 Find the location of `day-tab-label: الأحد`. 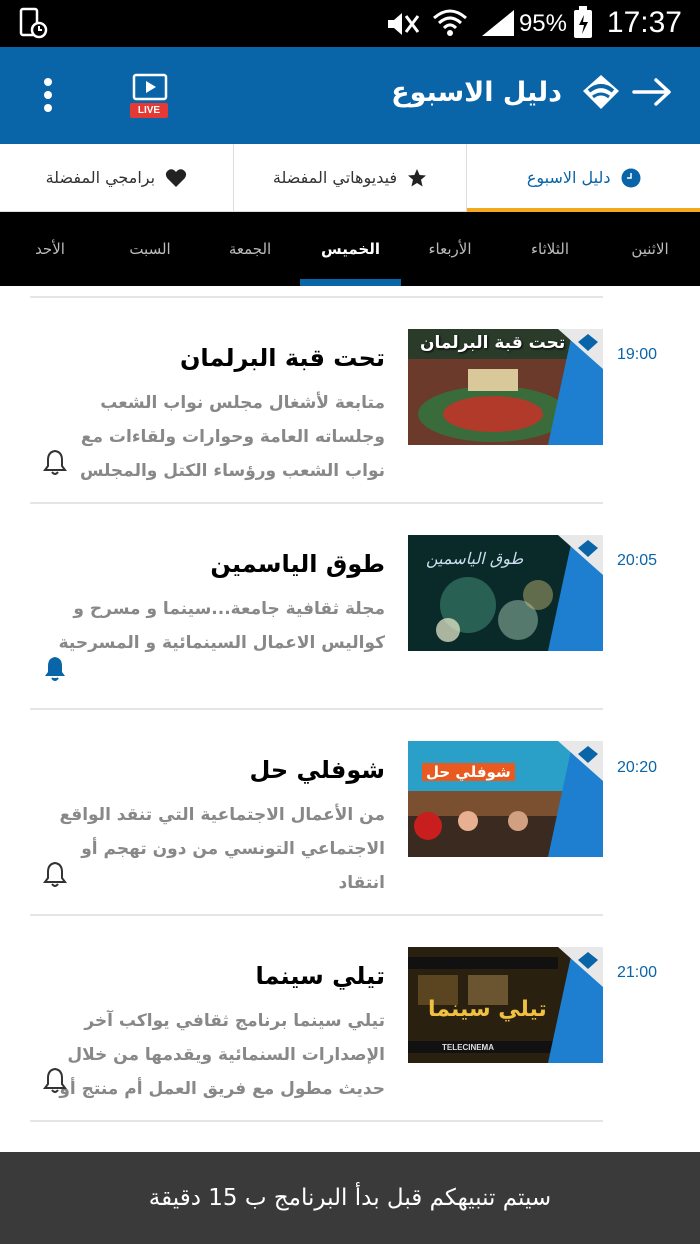

day-tab-label: الأحد is located at coordinates (50, 249).